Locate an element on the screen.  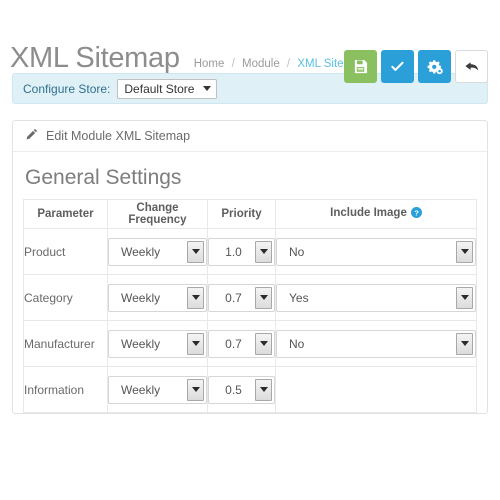
section-title: General Settings is located at coordinates (103, 177).